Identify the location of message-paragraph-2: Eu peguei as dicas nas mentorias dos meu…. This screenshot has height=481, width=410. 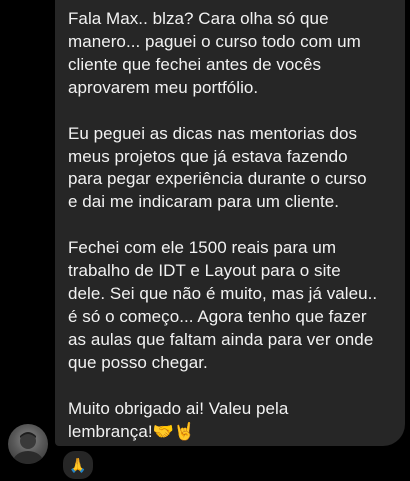
(217, 167).